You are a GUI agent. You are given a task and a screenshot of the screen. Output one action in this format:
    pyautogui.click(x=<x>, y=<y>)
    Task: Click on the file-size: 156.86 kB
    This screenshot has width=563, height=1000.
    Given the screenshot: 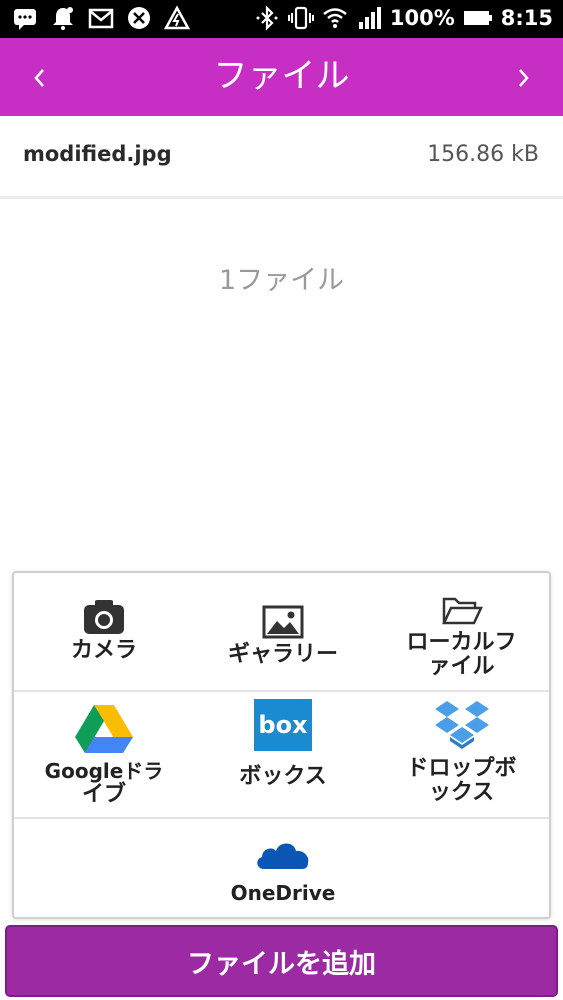 What is the action you would take?
    pyautogui.click(x=483, y=154)
    